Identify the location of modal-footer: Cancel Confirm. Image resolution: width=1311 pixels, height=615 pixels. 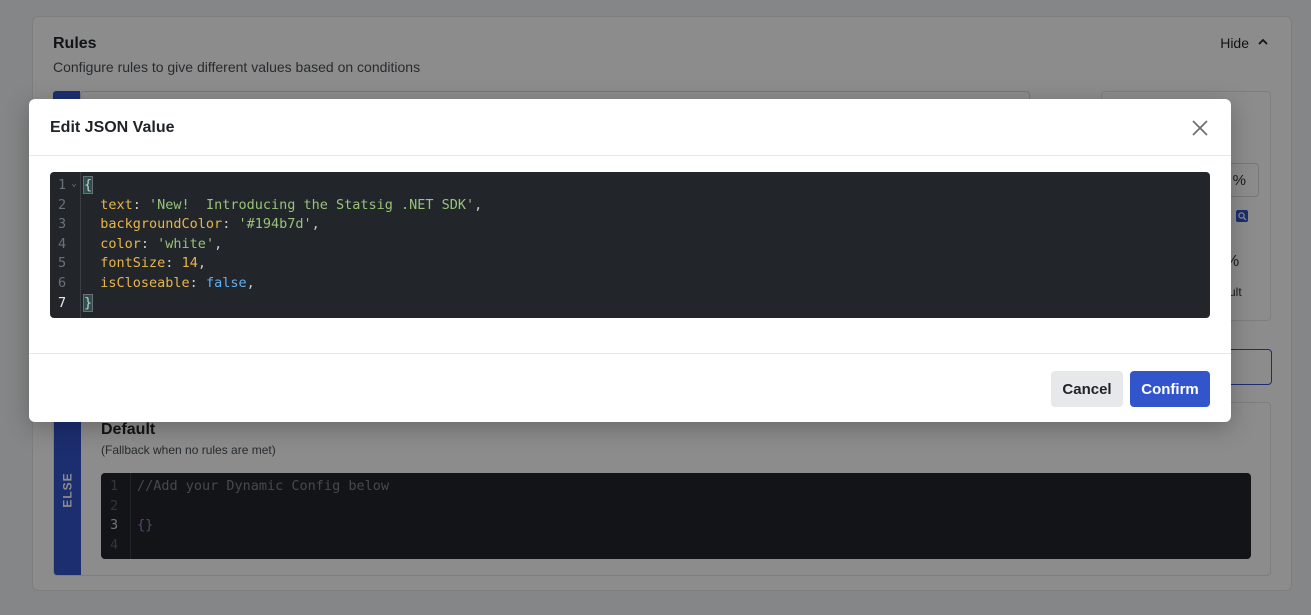
(630, 387).